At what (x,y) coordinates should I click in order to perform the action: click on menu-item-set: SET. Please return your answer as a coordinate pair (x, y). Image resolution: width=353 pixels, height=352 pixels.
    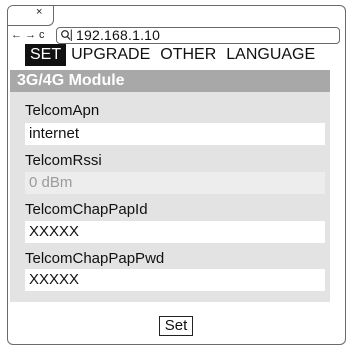
    Looking at the image, I should click on (46, 55).